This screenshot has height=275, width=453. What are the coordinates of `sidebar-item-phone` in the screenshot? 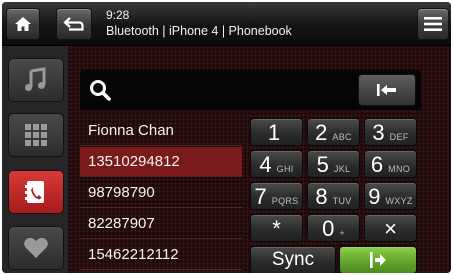 It's located at (36, 192).